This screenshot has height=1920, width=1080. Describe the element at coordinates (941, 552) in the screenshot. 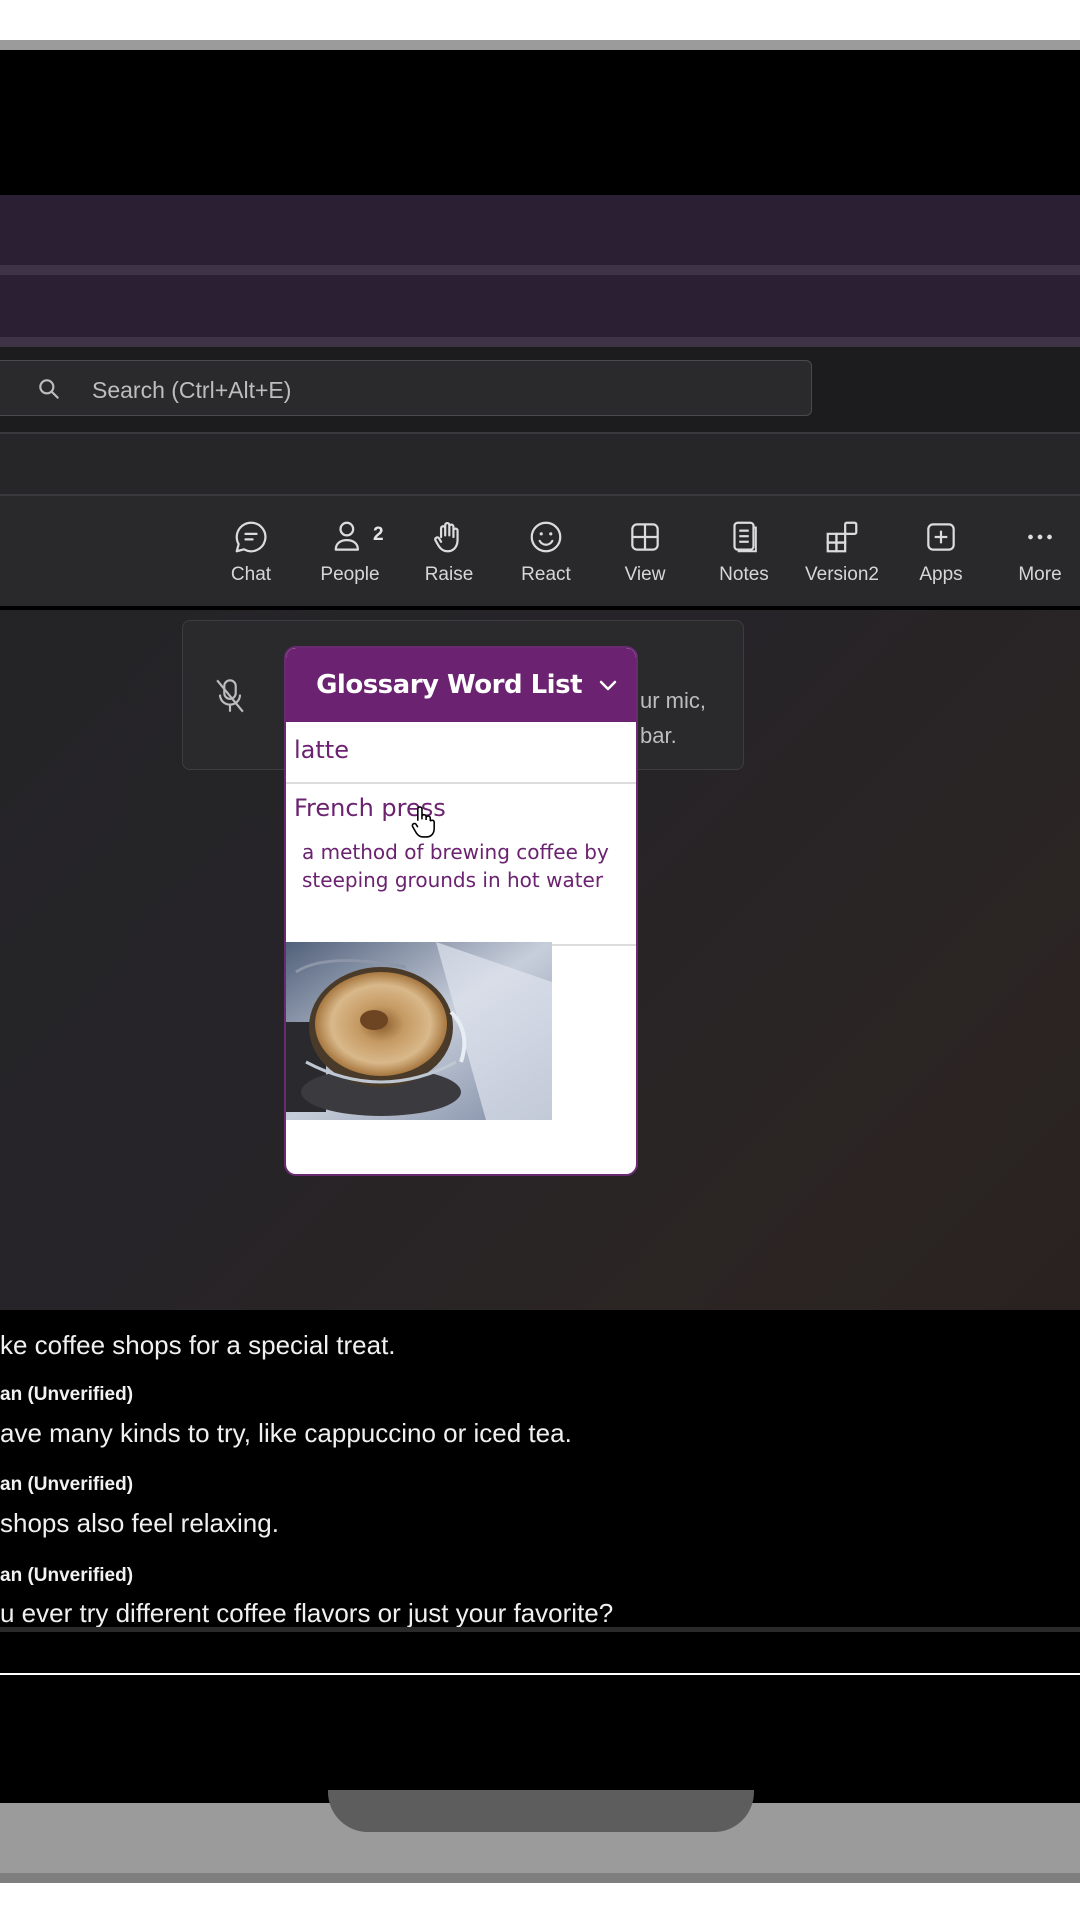

I see `apps-button: Apps` at that location.